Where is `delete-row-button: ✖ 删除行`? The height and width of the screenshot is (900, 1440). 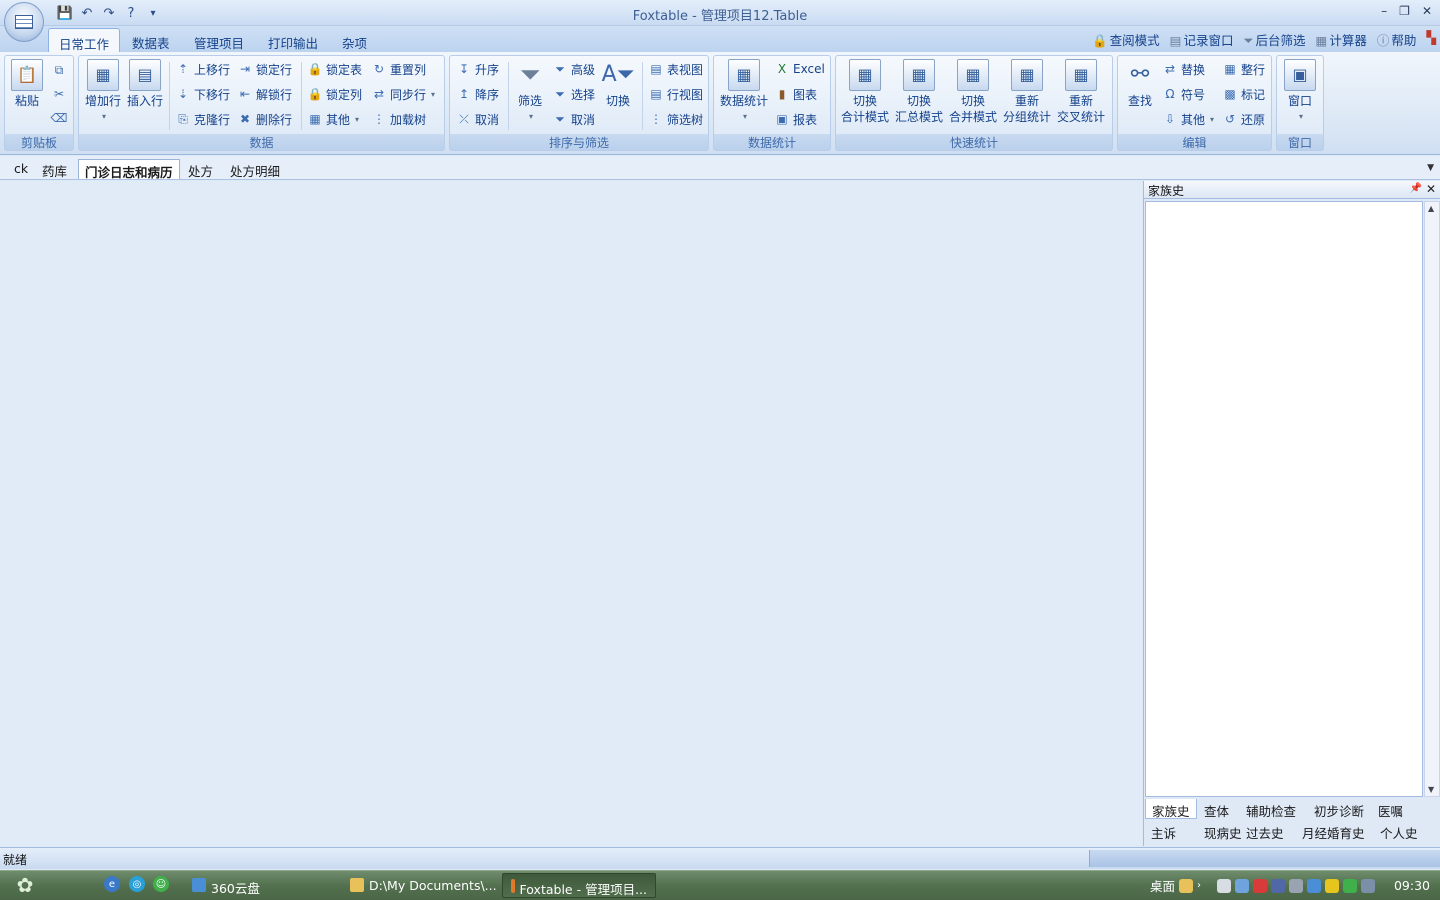
delete-row-button: ✖ 删除行 is located at coordinates (264, 119).